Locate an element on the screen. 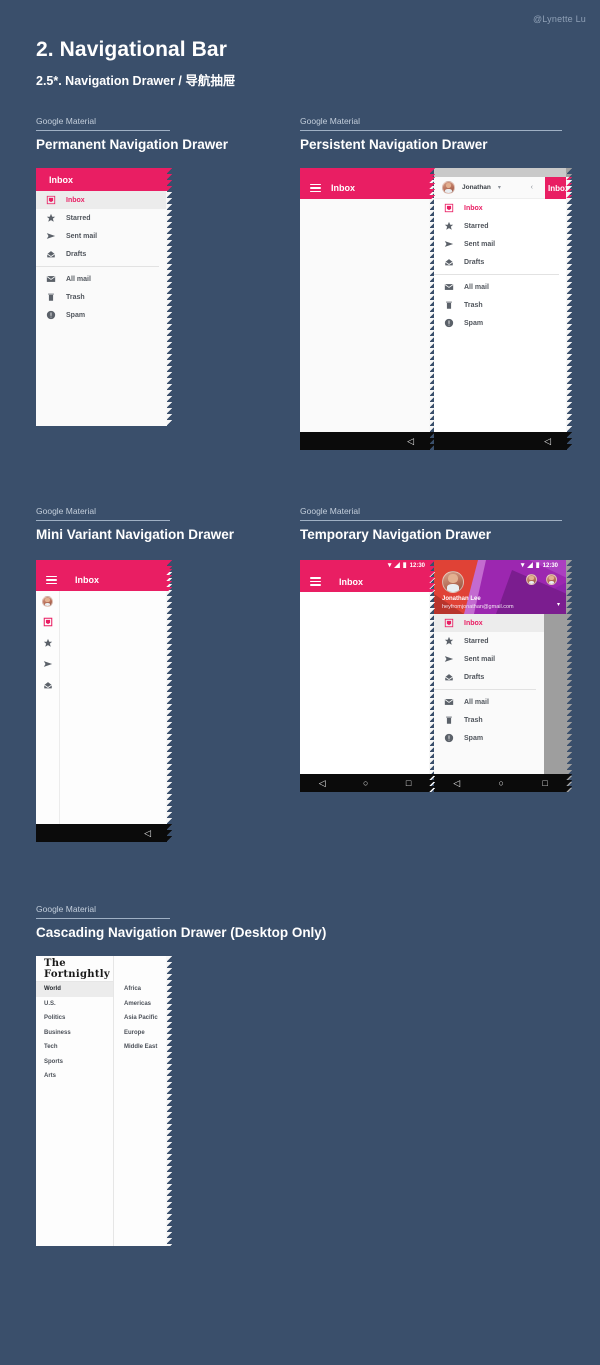  cascade-item-arts: Arts is located at coordinates (74, 1076).